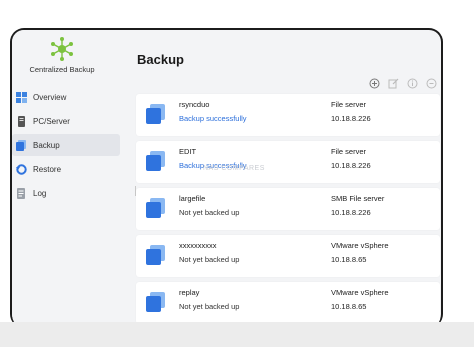 The image size is (474, 347). Describe the element at coordinates (237, 334) in the screenshot. I see `bottom-bar` at that location.